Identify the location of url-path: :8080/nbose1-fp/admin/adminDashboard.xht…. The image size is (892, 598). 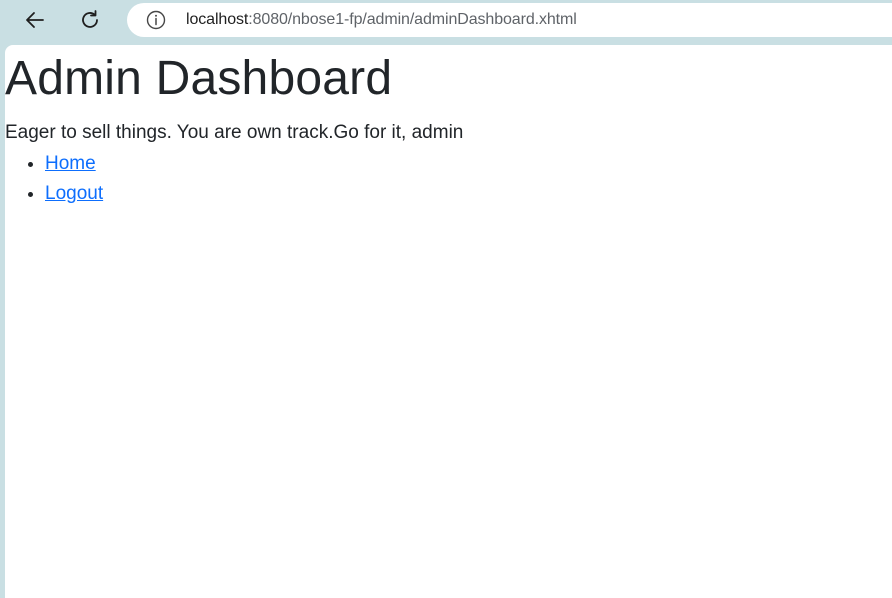
(412, 19).